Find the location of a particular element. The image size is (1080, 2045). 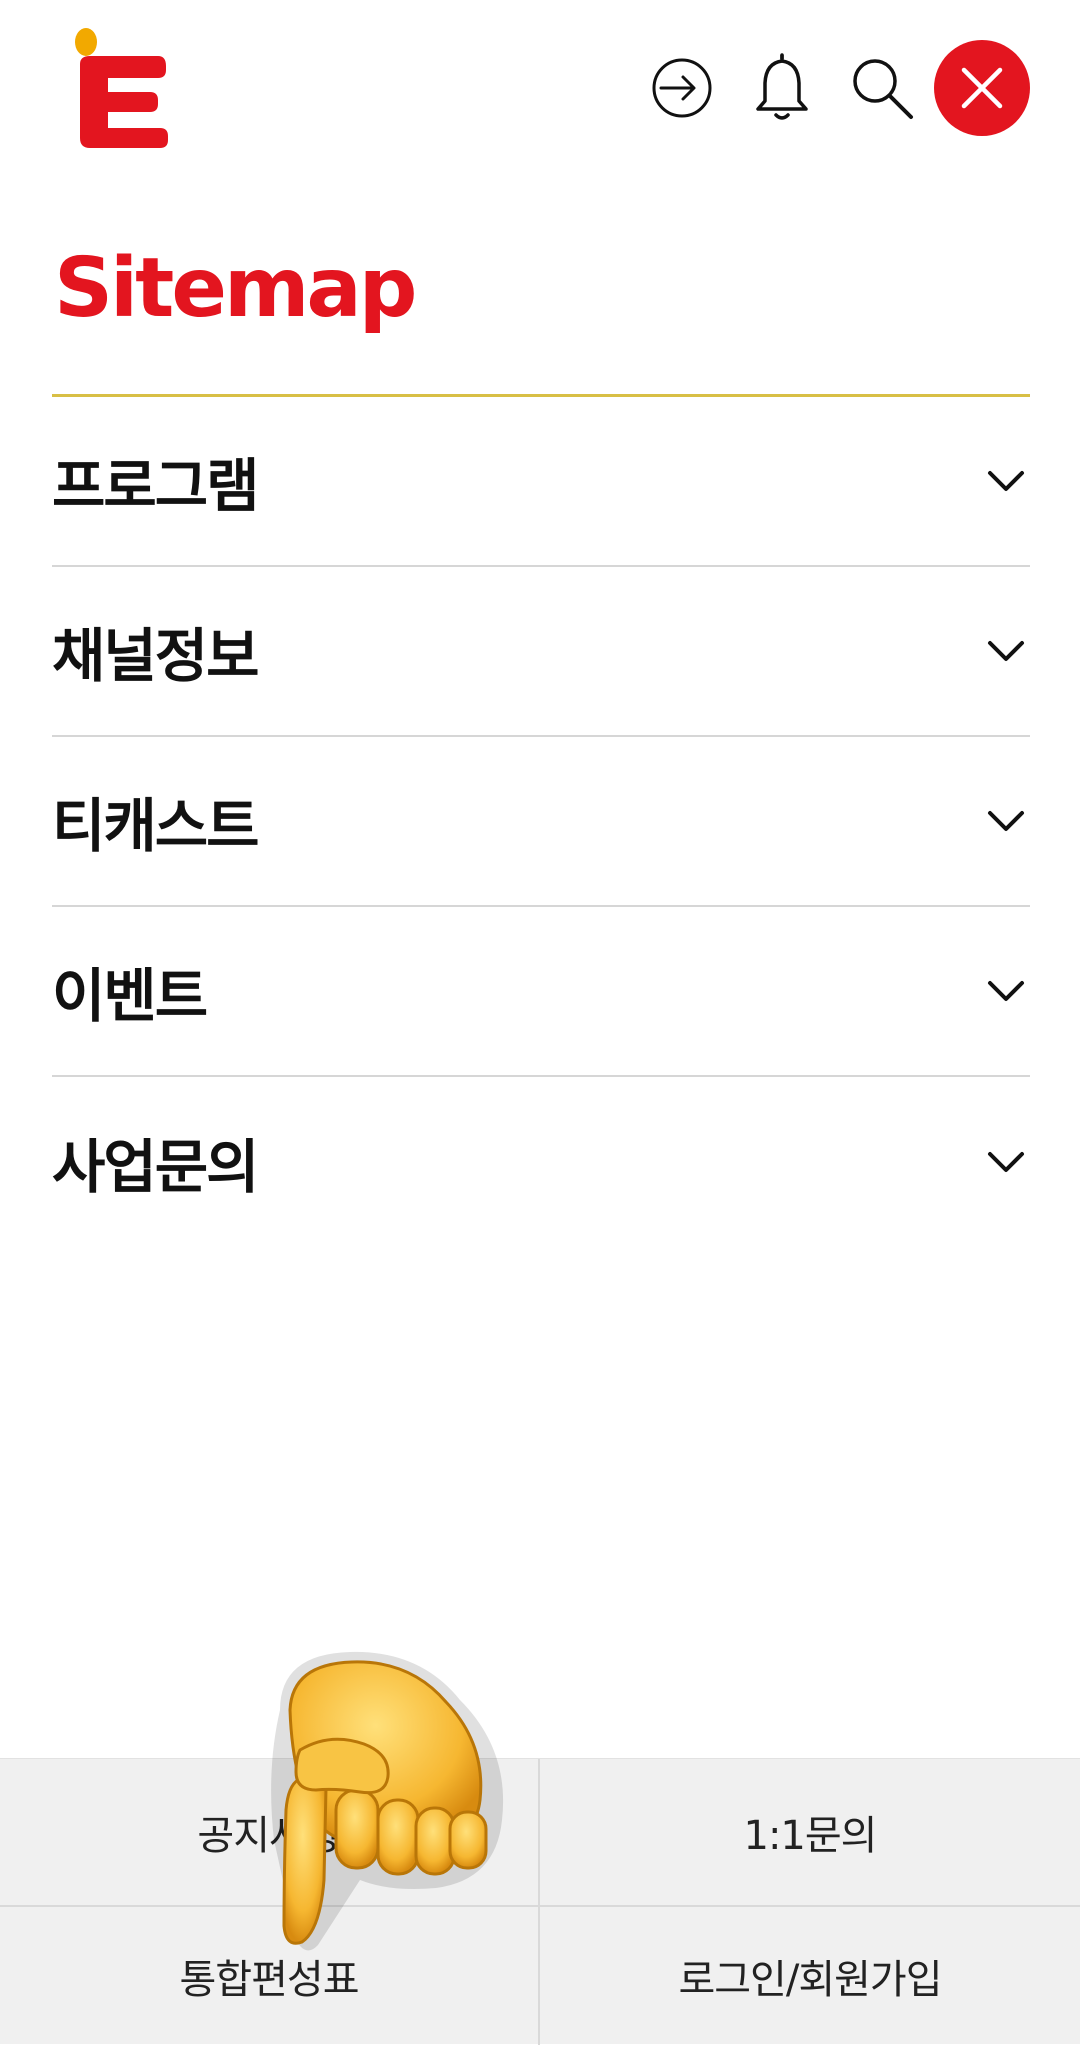

menu-item-business-inquiry: 사업문의 is located at coordinates (541, 1162).